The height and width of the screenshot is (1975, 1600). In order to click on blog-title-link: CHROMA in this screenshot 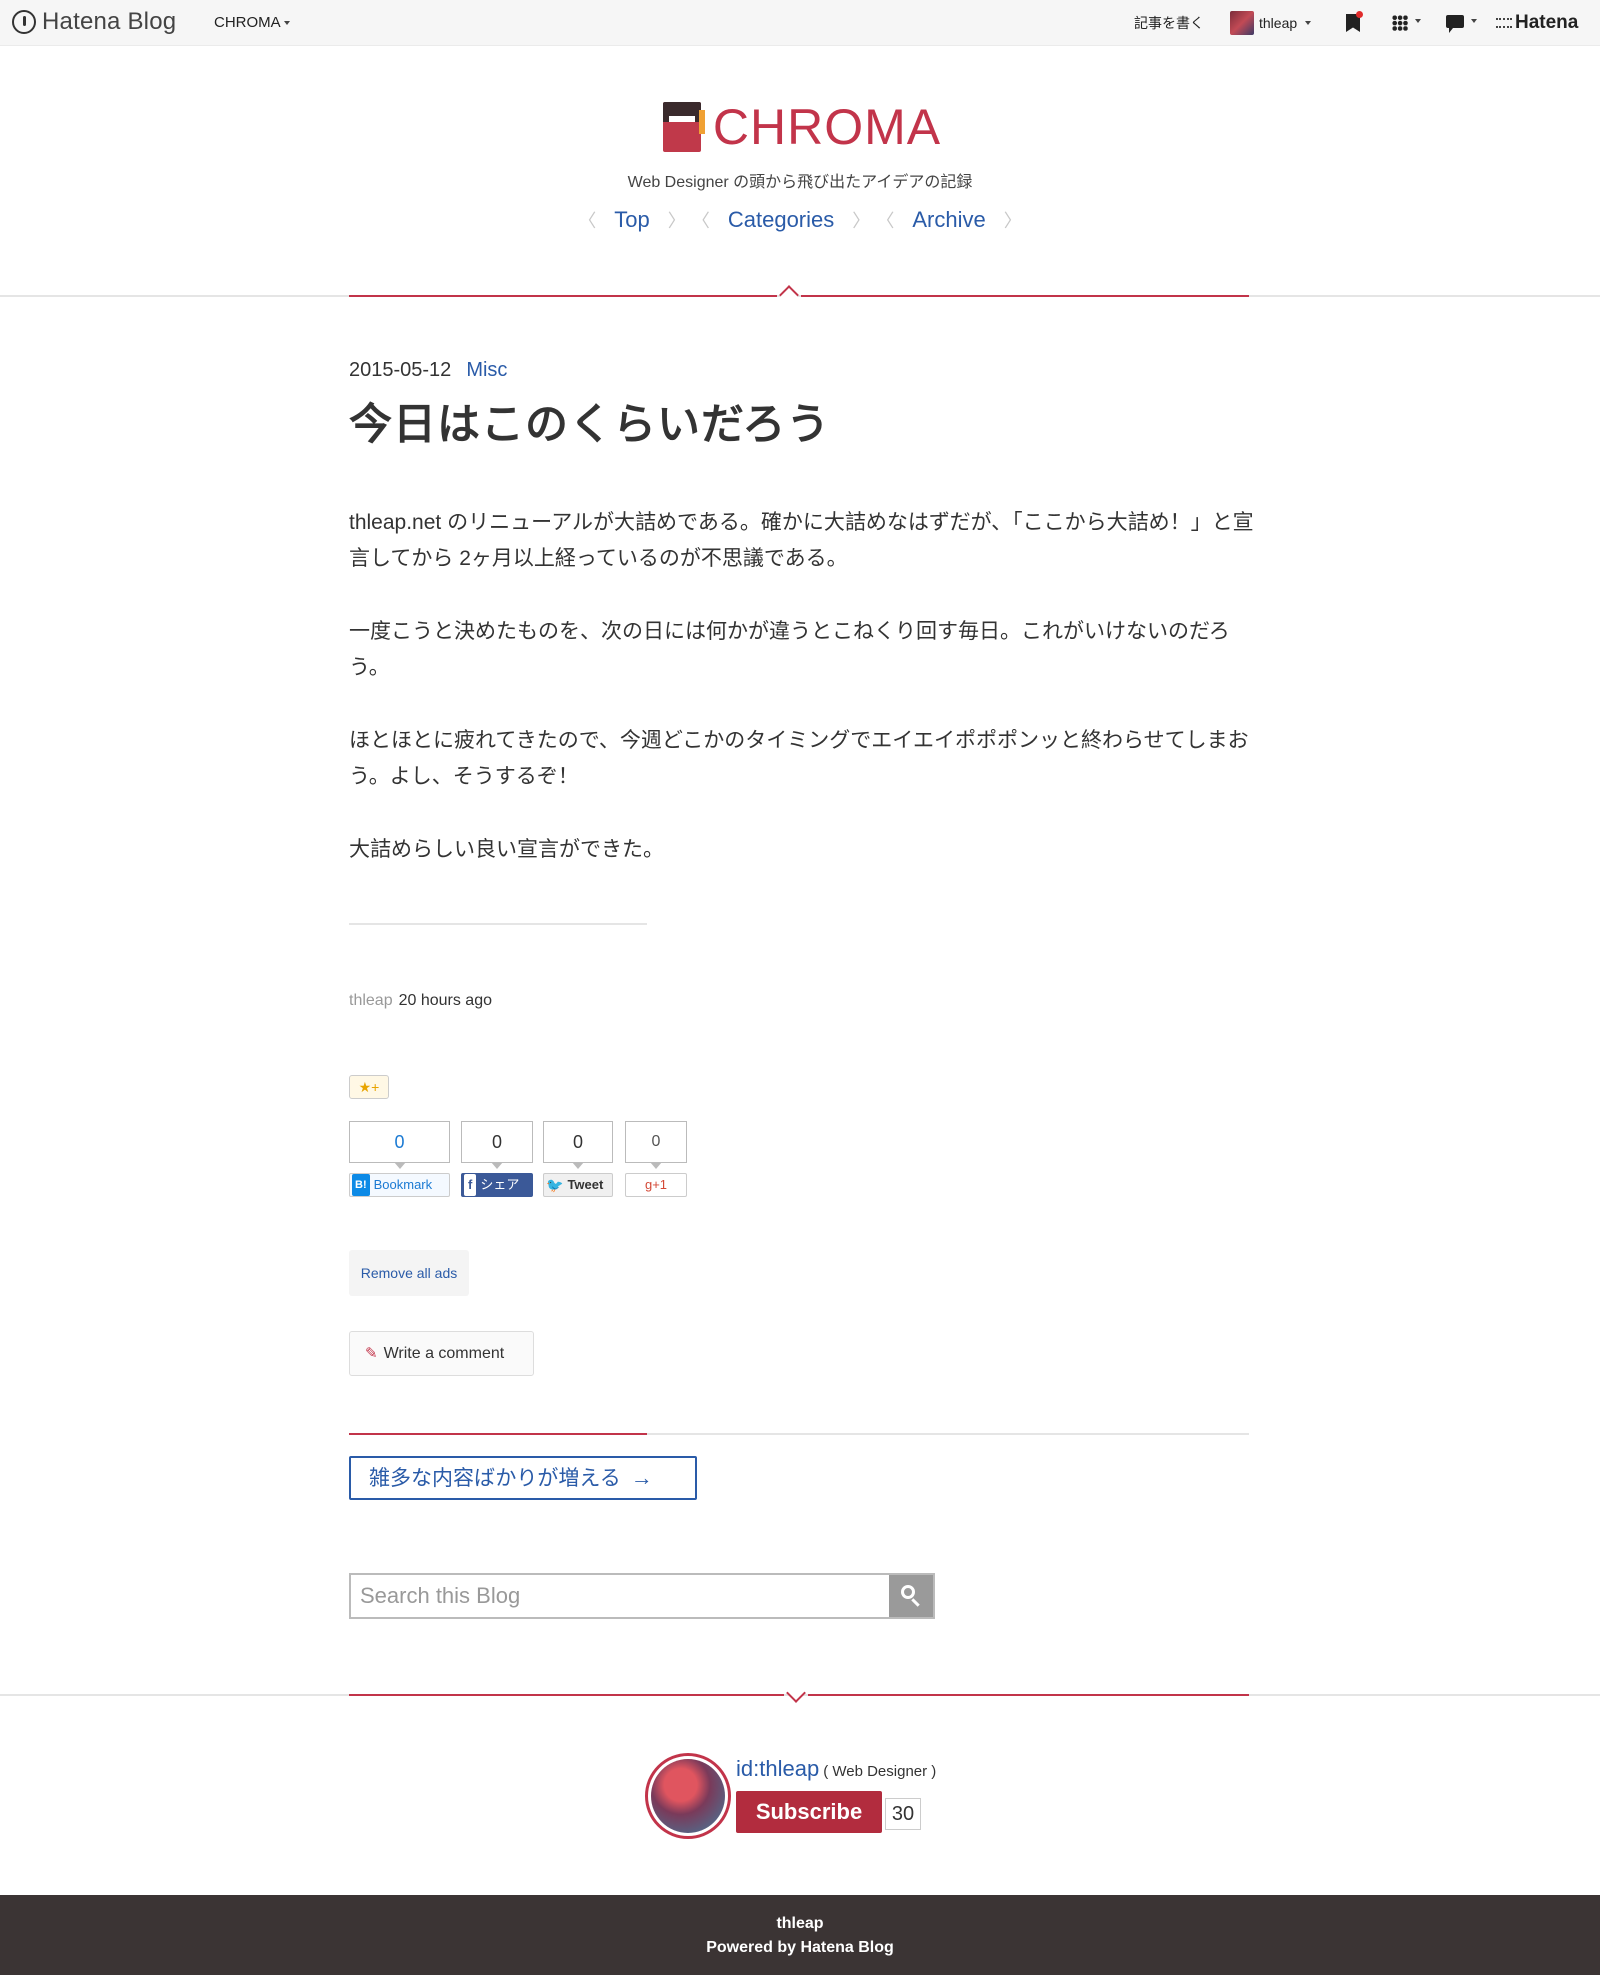, I will do `click(800, 125)`.